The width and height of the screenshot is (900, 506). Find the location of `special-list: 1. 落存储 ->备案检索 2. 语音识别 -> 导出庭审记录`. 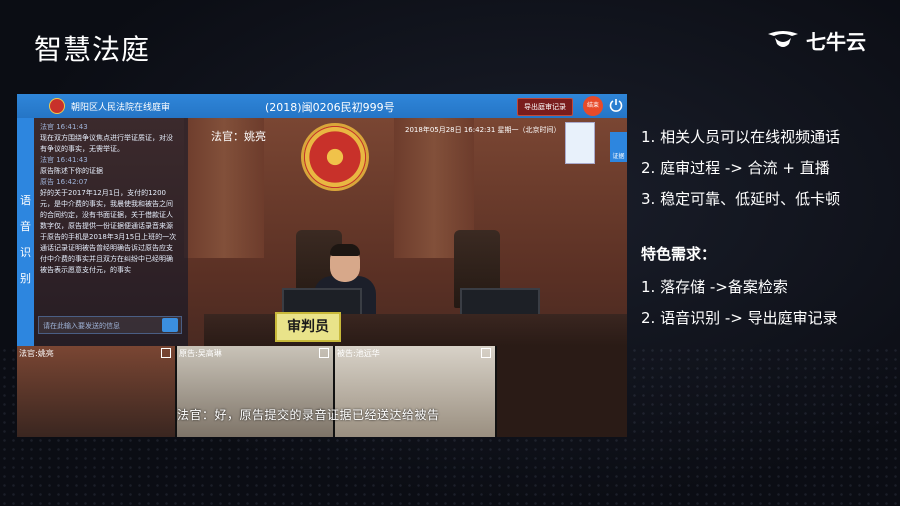

special-list: 1. 落存储 ->备案检索 2. 语音识别 -> 导出庭审记录 is located at coordinates (739, 303).